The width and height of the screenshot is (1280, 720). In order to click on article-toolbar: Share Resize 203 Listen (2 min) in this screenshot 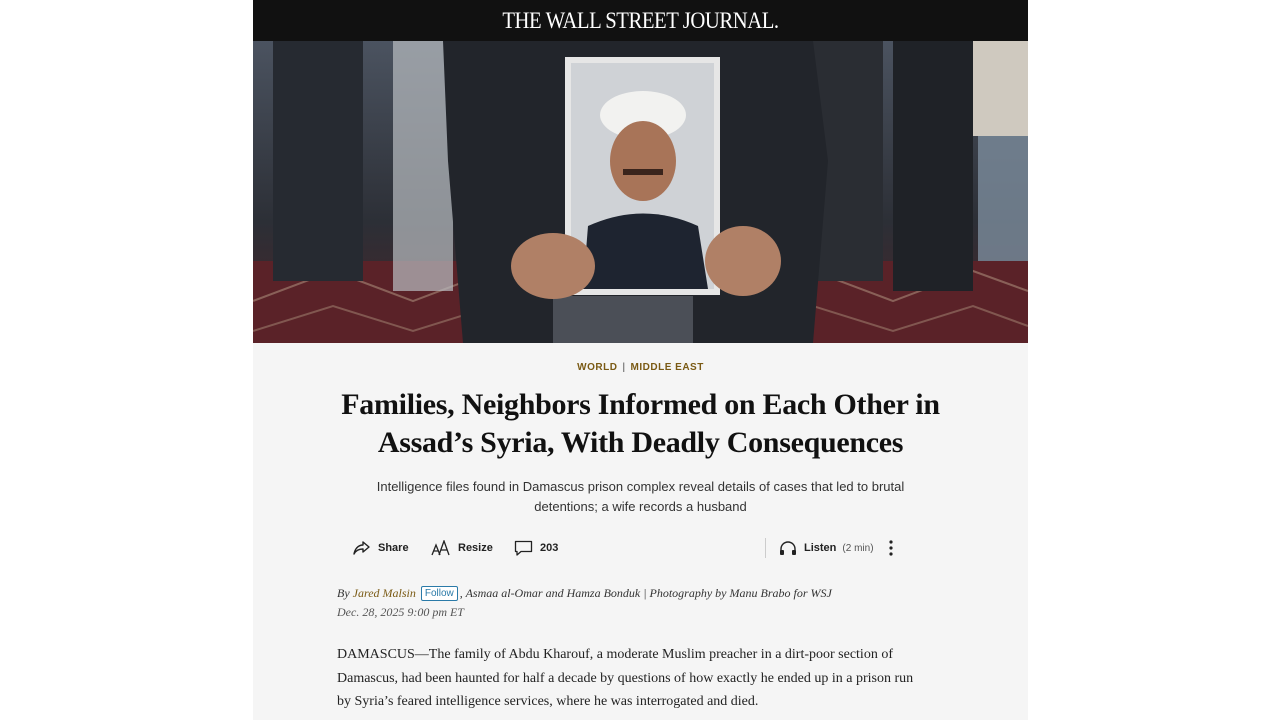, I will do `click(633, 548)`.